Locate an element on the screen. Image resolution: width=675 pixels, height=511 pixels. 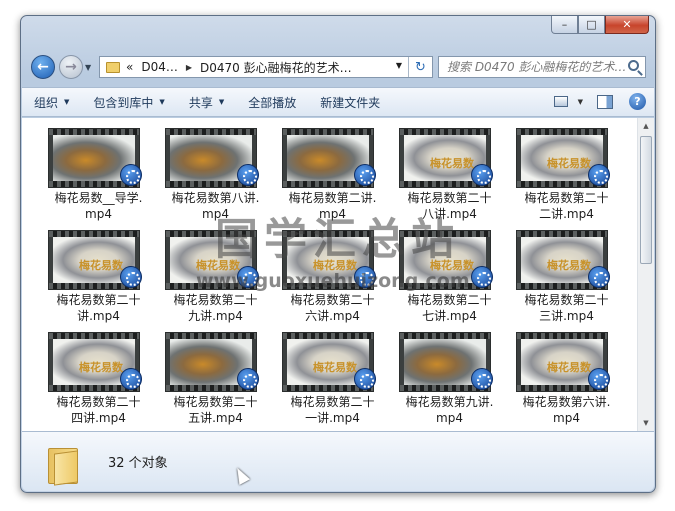
scroll-down-icon: ▼ is located at coordinates (646, 423).